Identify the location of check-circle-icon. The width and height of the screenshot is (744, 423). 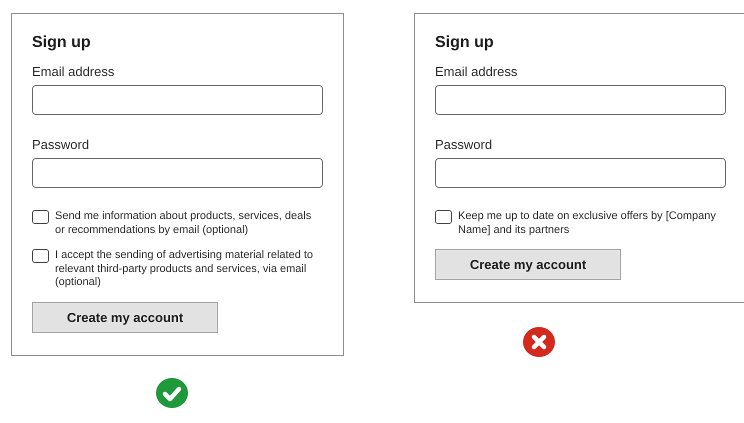
(172, 393).